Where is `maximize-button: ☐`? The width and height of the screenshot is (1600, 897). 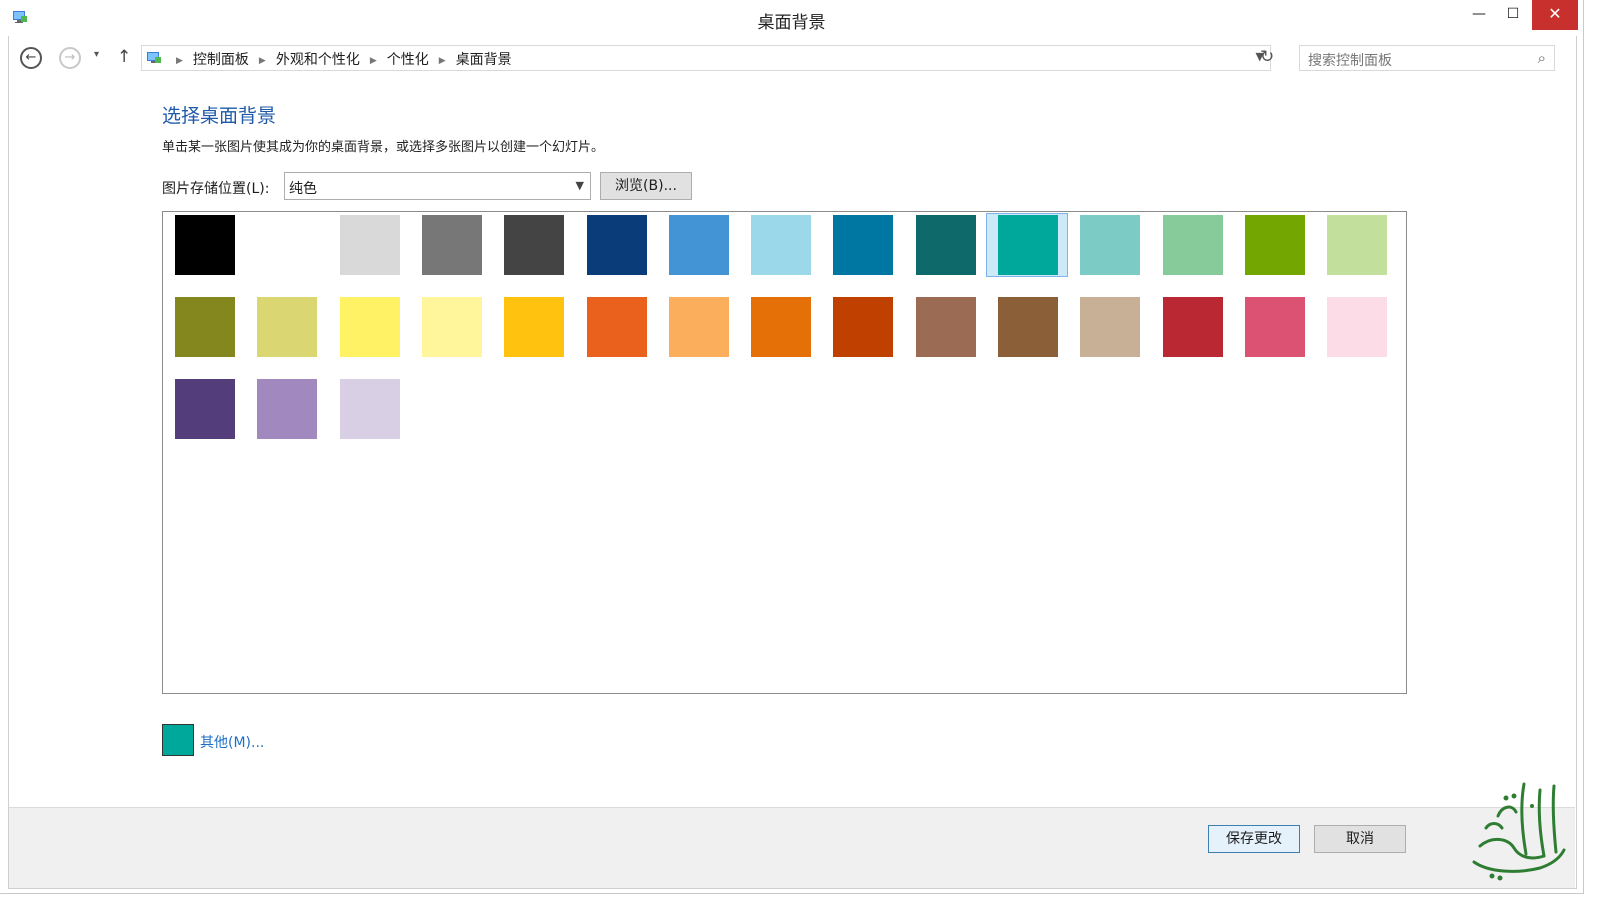
maximize-button: ☐ is located at coordinates (1513, 15).